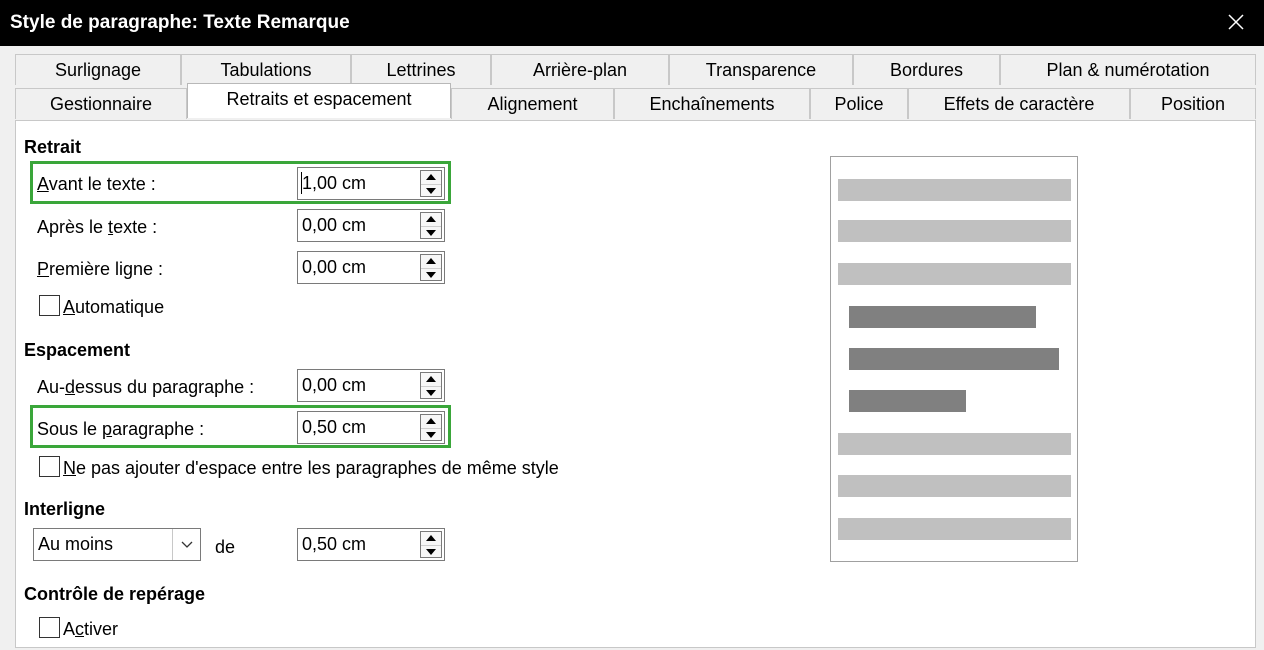 The height and width of the screenshot is (650, 1264). Describe the element at coordinates (371, 427) in the screenshot. I see `sous-paragraphe-field: 0,50 cm` at that location.